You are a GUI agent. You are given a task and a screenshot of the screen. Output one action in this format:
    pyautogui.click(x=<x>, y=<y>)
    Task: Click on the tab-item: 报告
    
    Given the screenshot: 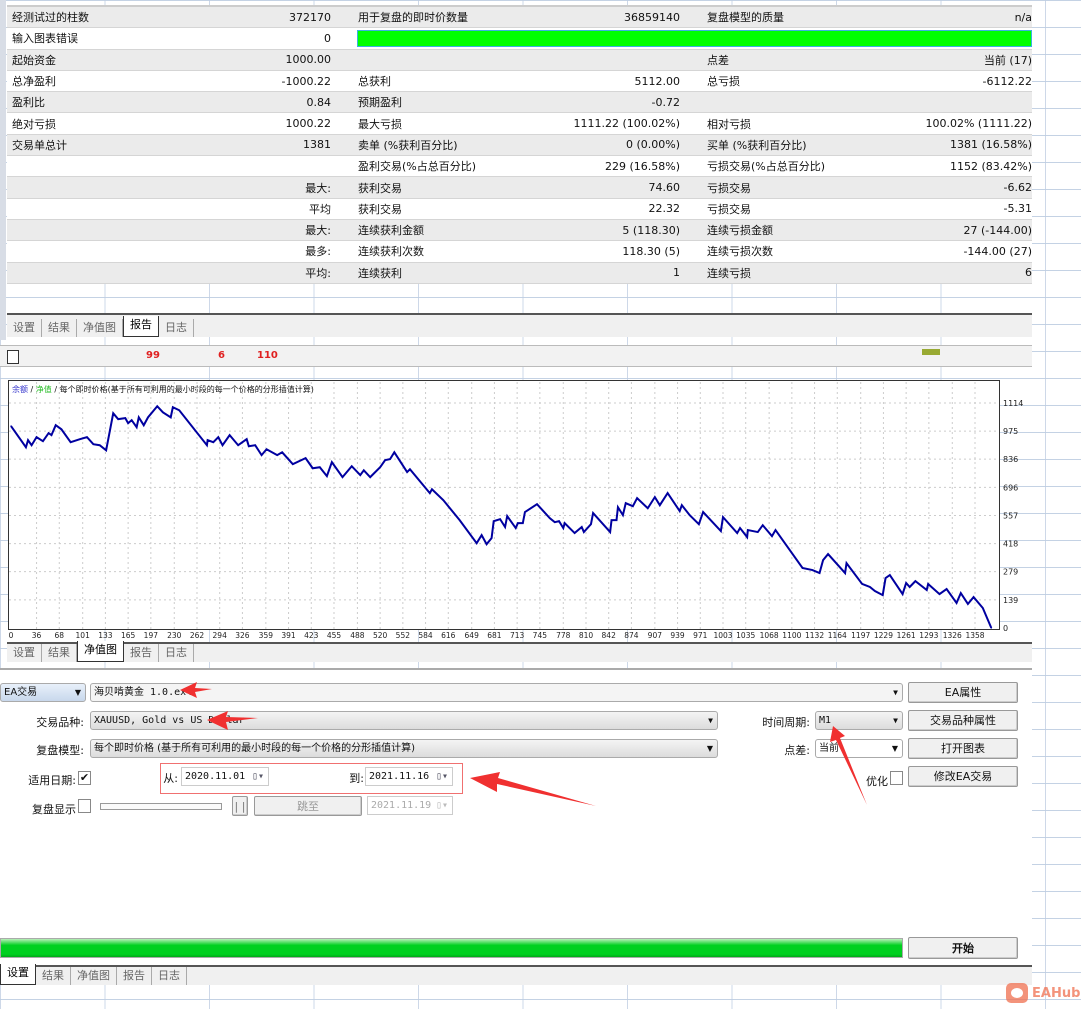 What is the action you would take?
    pyautogui.click(x=134, y=976)
    